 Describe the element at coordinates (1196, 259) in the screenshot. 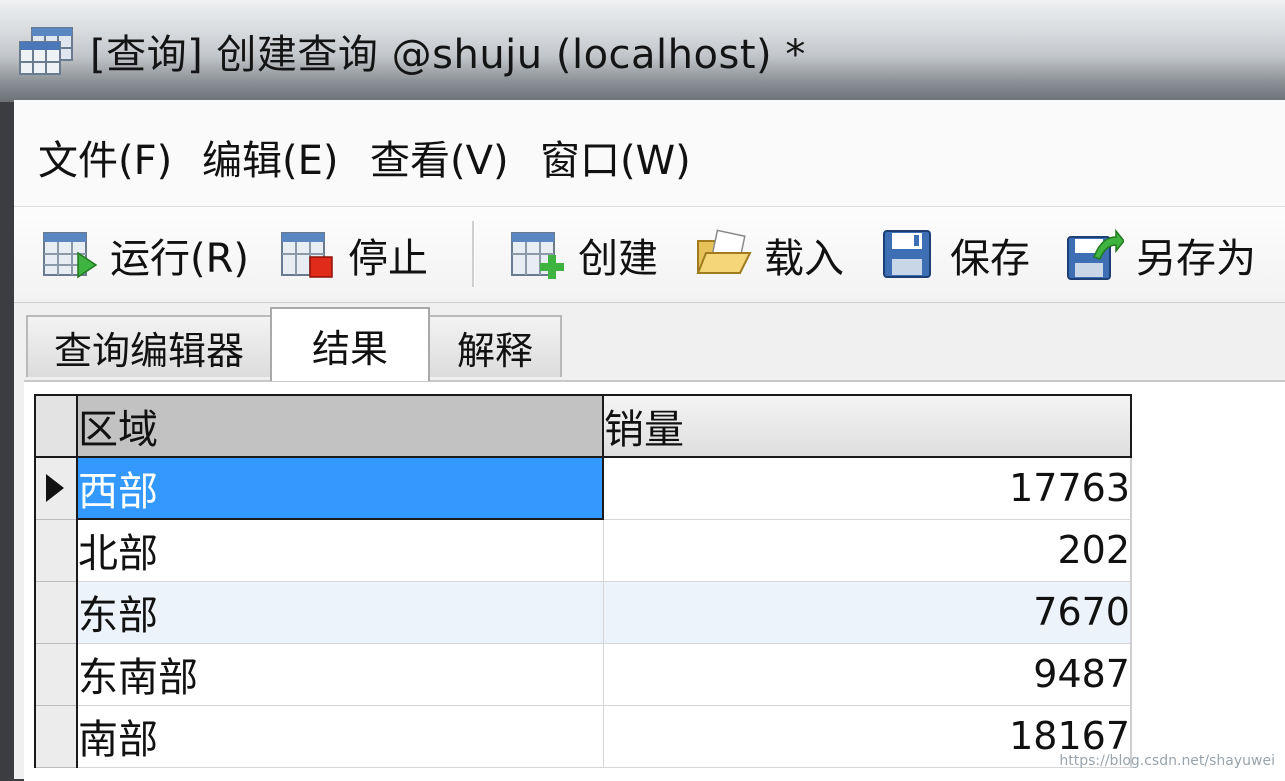

I see `save-as-label: 另存为` at that location.